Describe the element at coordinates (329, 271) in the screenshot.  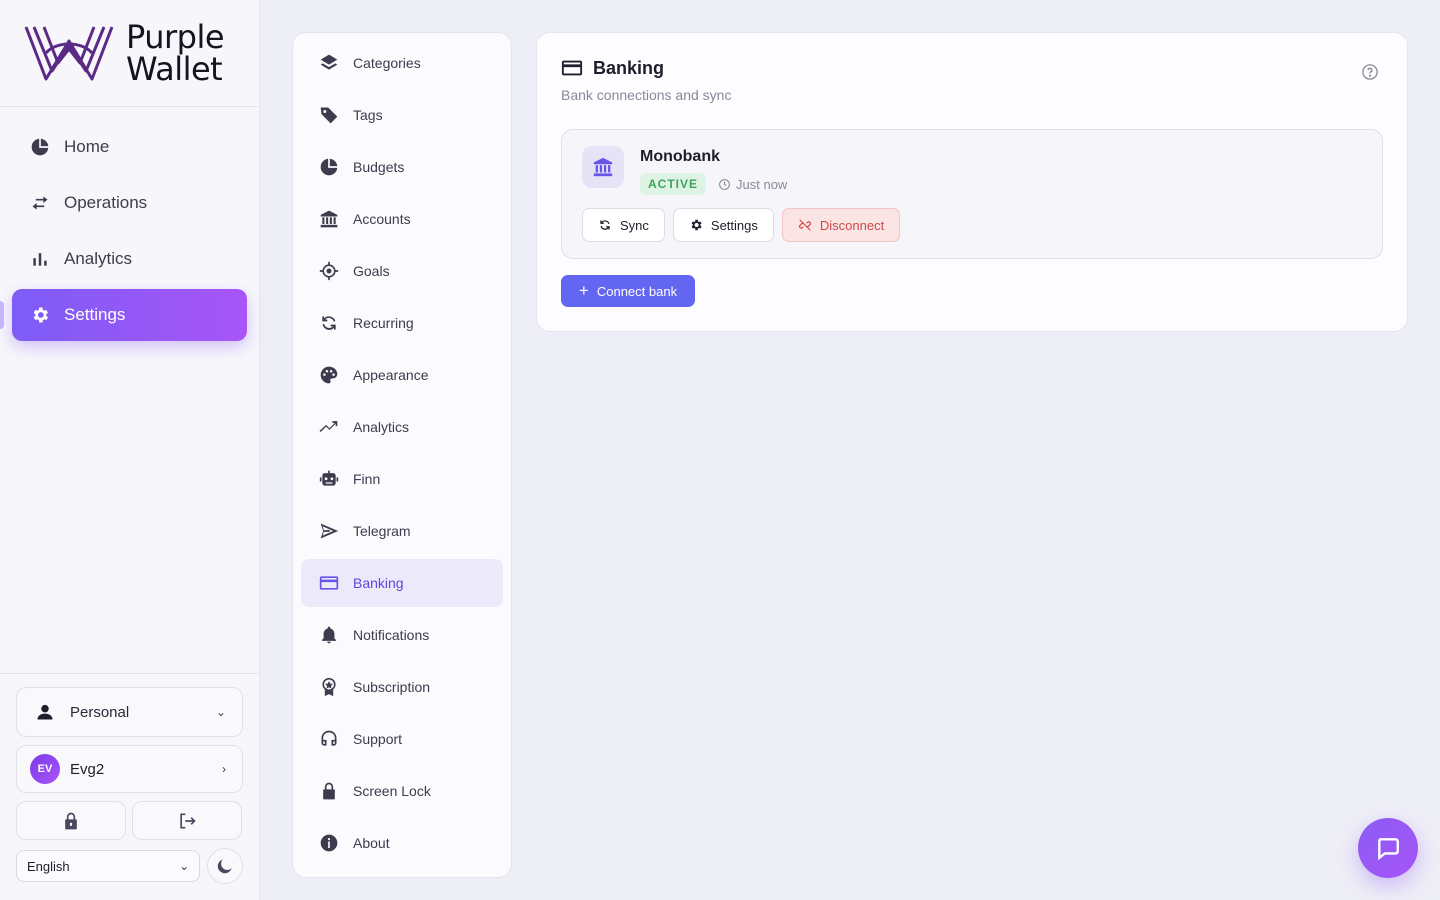
I see `target-icon` at that location.